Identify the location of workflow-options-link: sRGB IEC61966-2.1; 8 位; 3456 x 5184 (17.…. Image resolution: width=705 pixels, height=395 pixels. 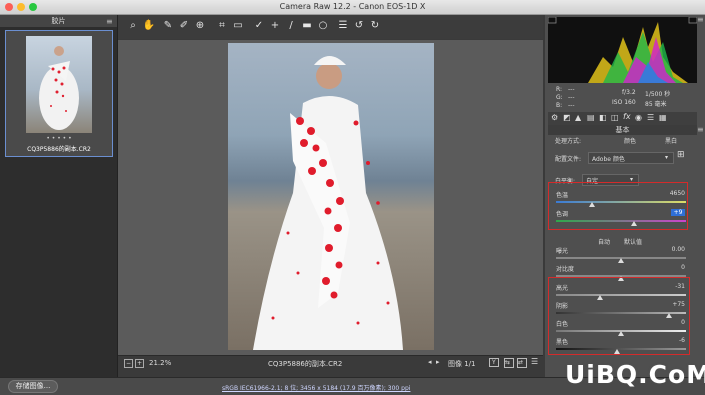
(316, 387).